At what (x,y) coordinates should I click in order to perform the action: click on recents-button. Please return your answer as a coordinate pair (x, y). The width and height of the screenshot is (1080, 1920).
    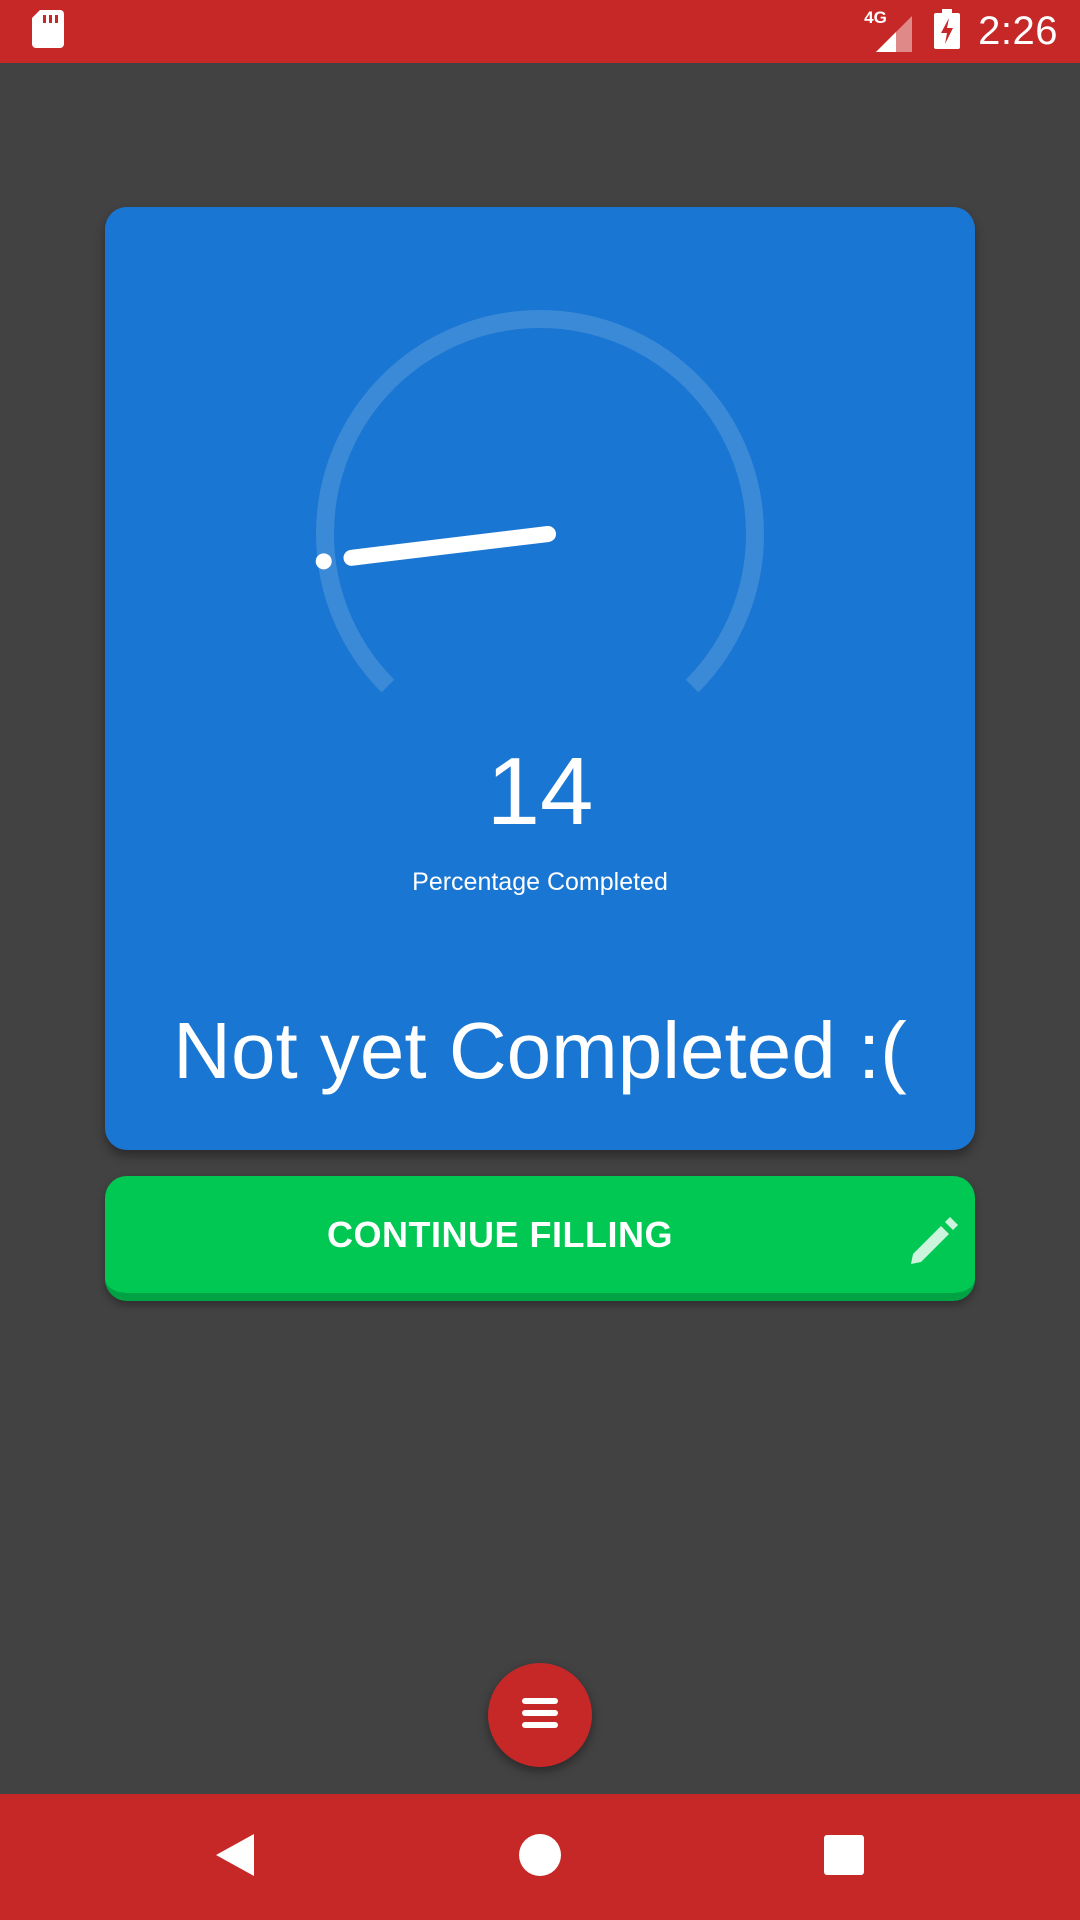
    Looking at the image, I should click on (844, 1857).